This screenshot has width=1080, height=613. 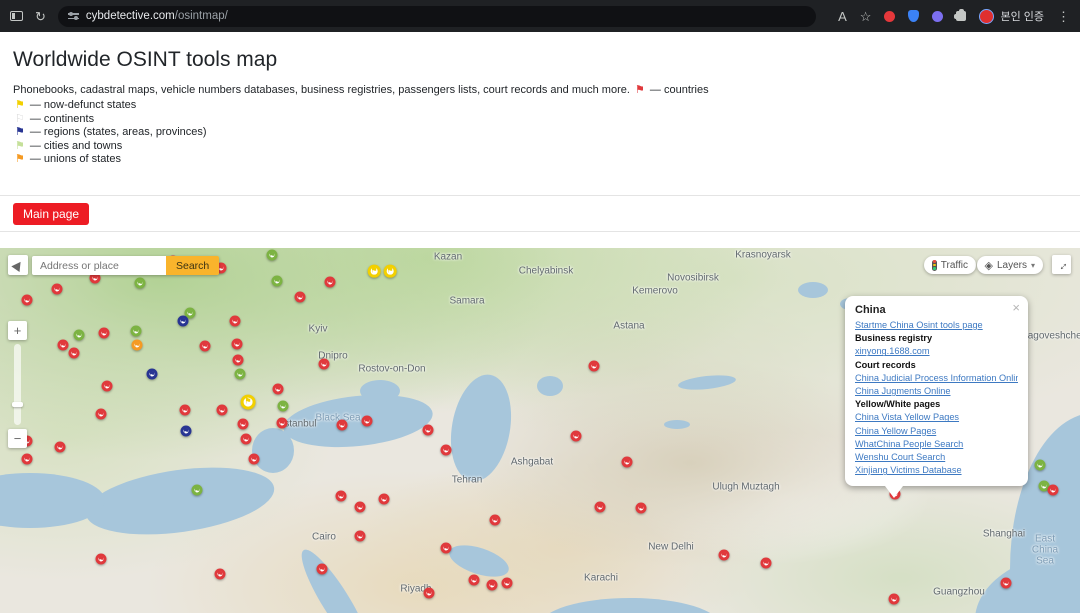 What do you see at coordinates (193, 265) in the screenshot?
I see `search-button: Search` at bounding box center [193, 265].